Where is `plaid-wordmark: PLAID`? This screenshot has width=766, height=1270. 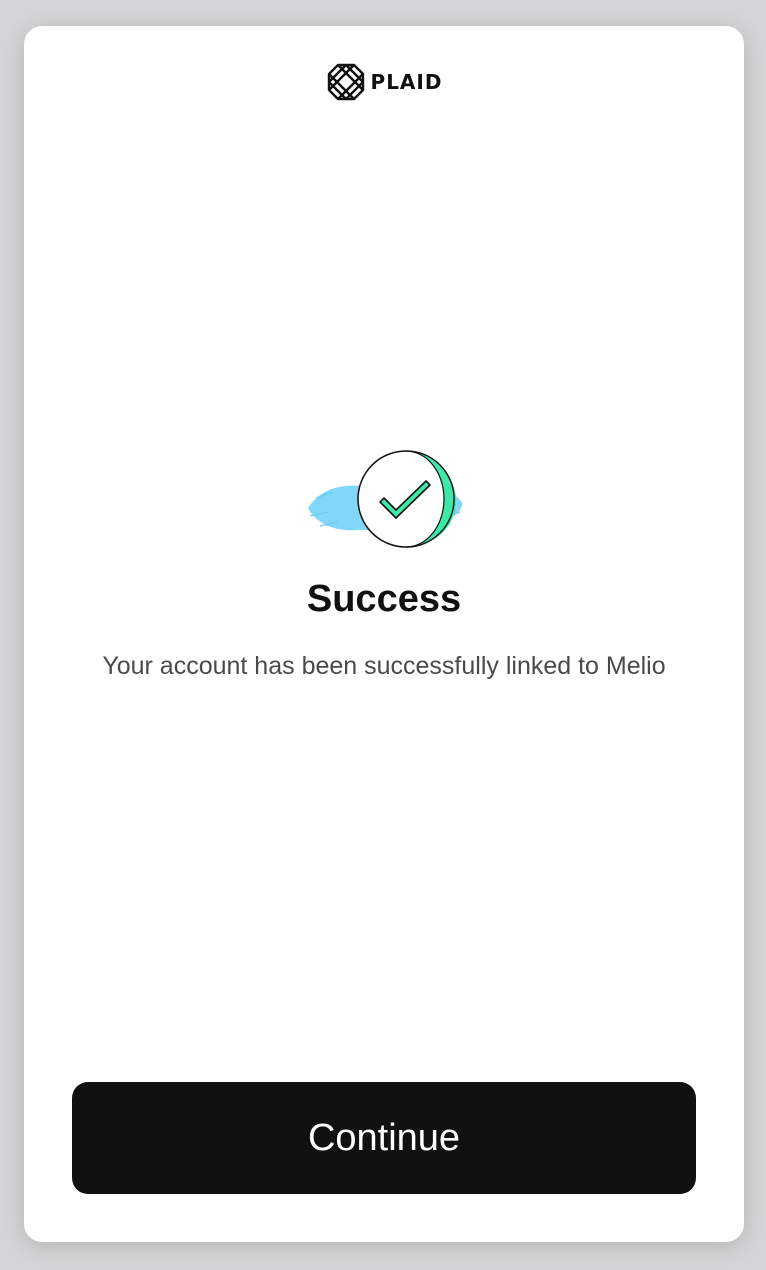
plaid-wordmark: PLAID is located at coordinates (406, 82).